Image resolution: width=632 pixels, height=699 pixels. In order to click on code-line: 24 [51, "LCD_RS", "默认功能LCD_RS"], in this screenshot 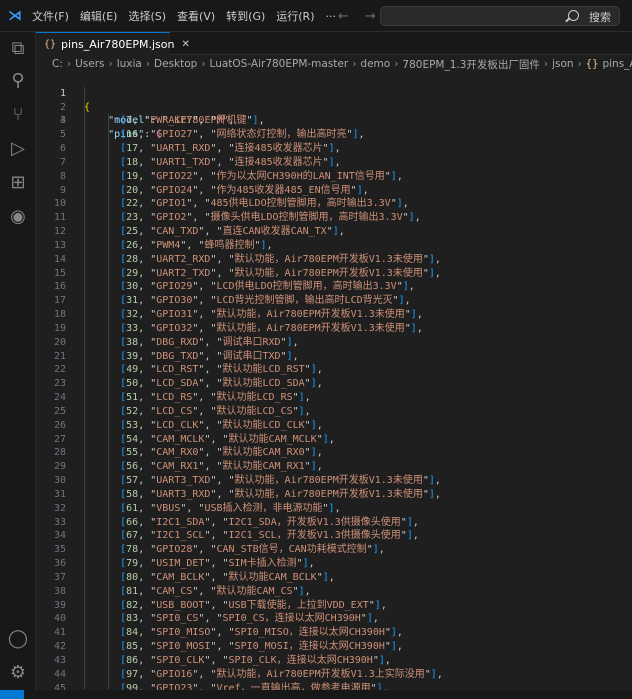, I will do `click(334, 398)`.